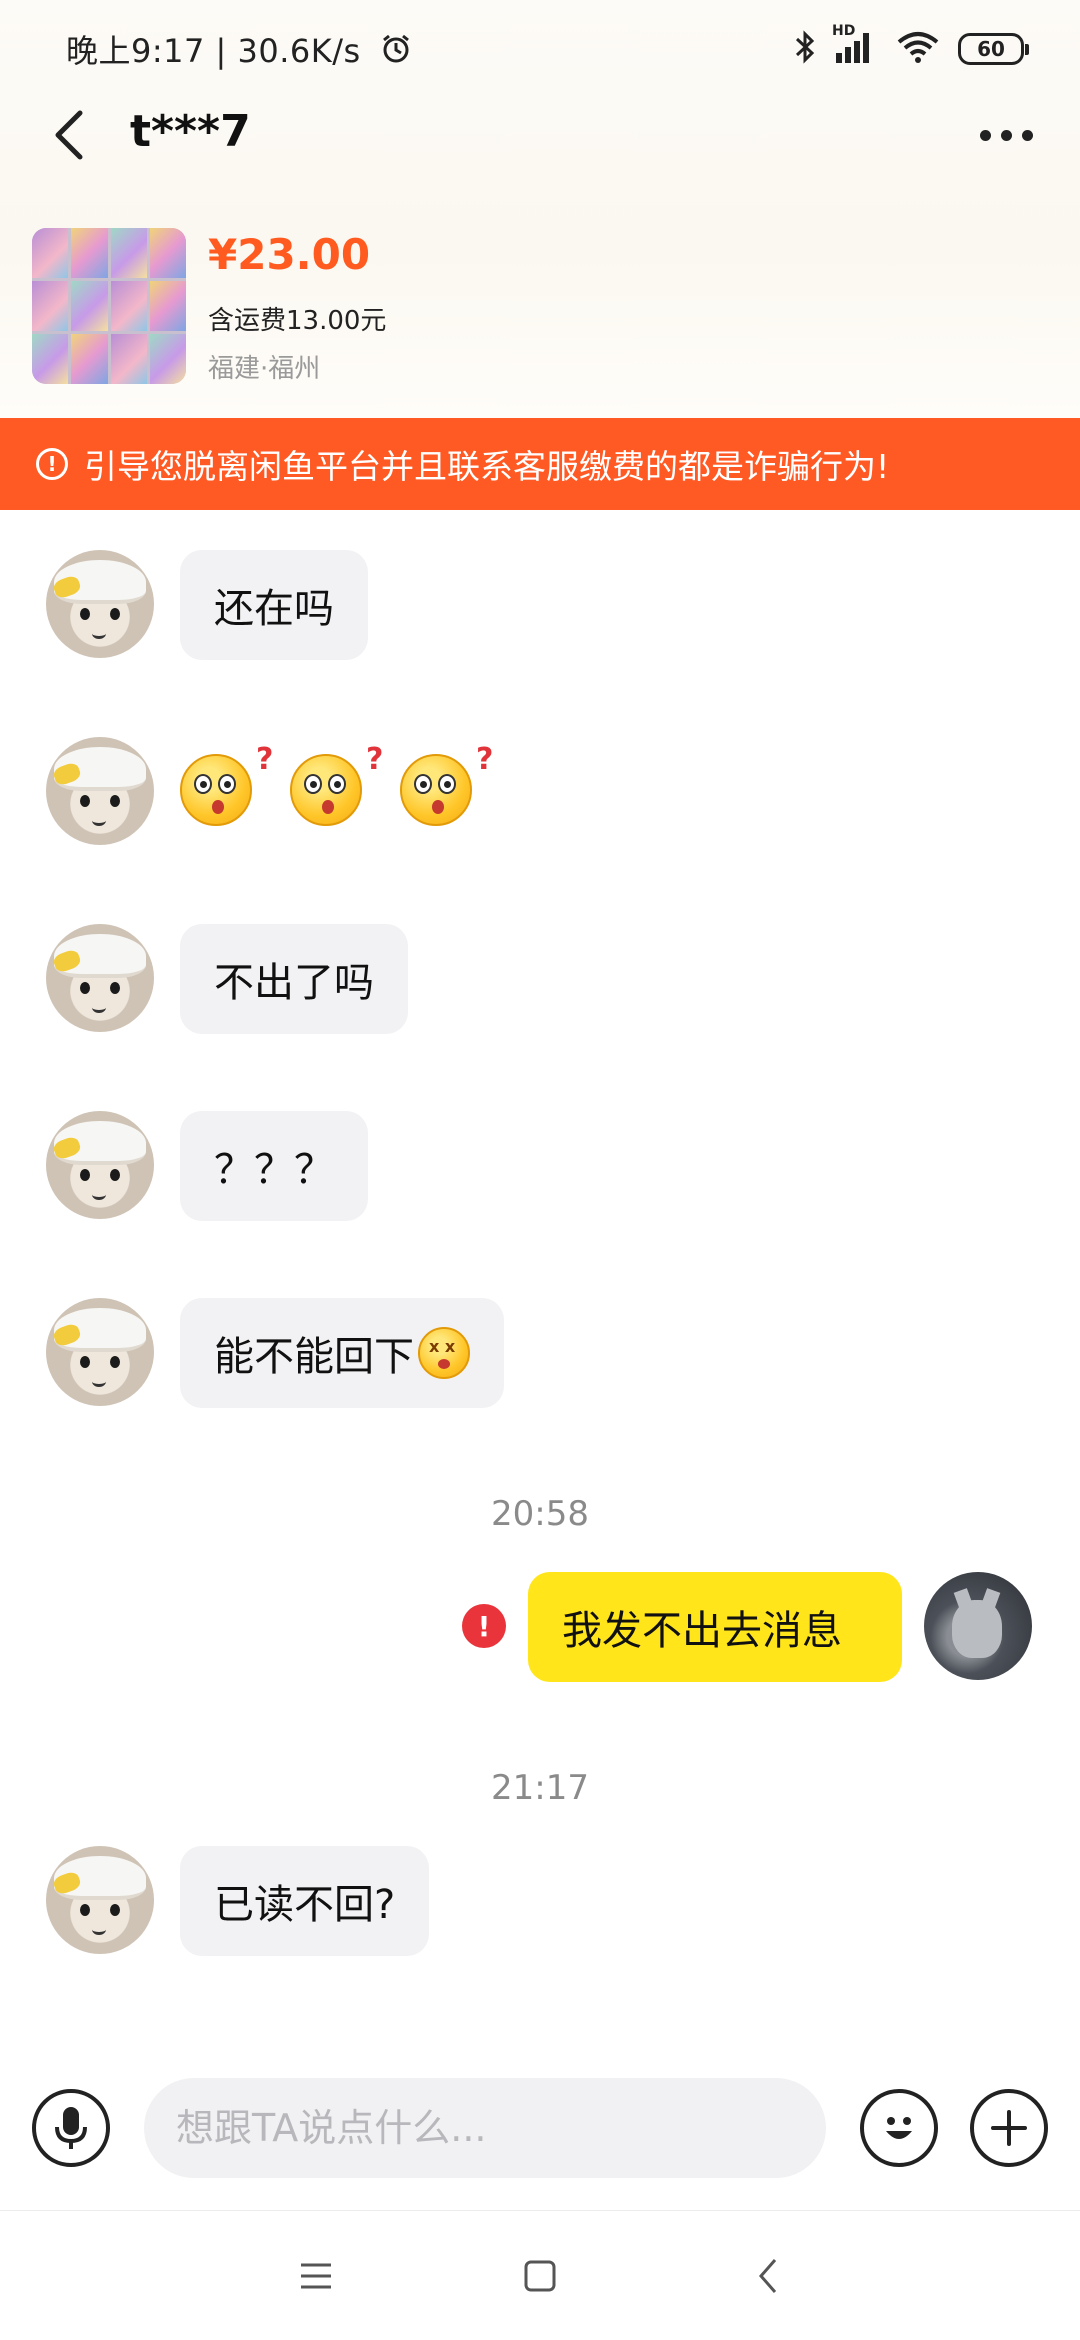 The width and height of the screenshot is (1080, 2340). Describe the element at coordinates (444, 1353) in the screenshot. I see `dizzy-face-icon` at that location.